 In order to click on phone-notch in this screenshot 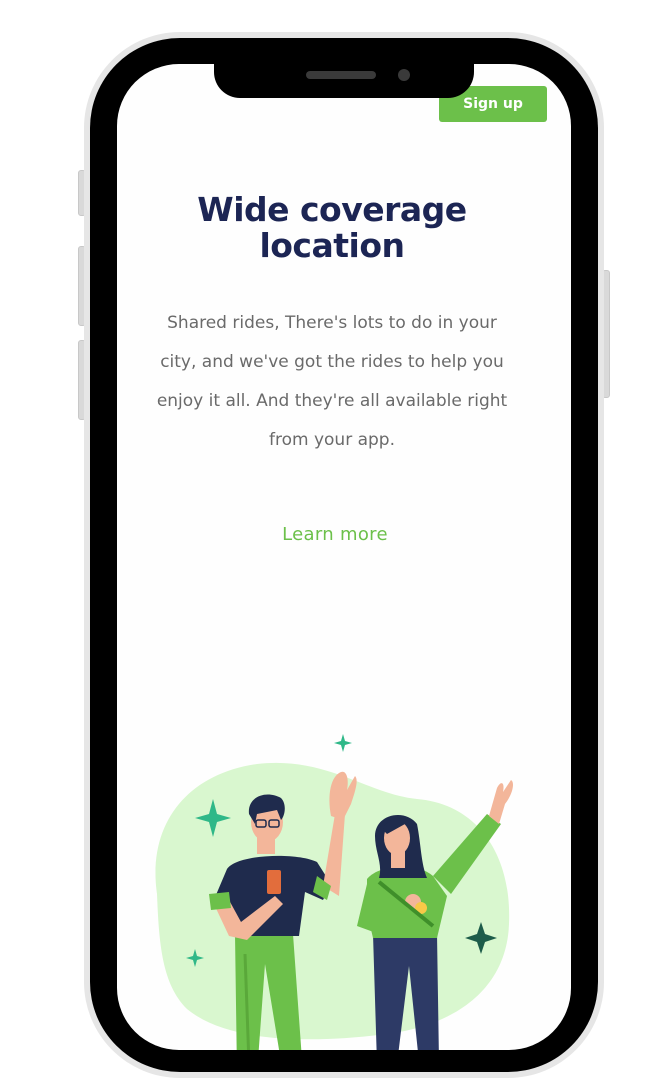, I will do `click(344, 74)`.